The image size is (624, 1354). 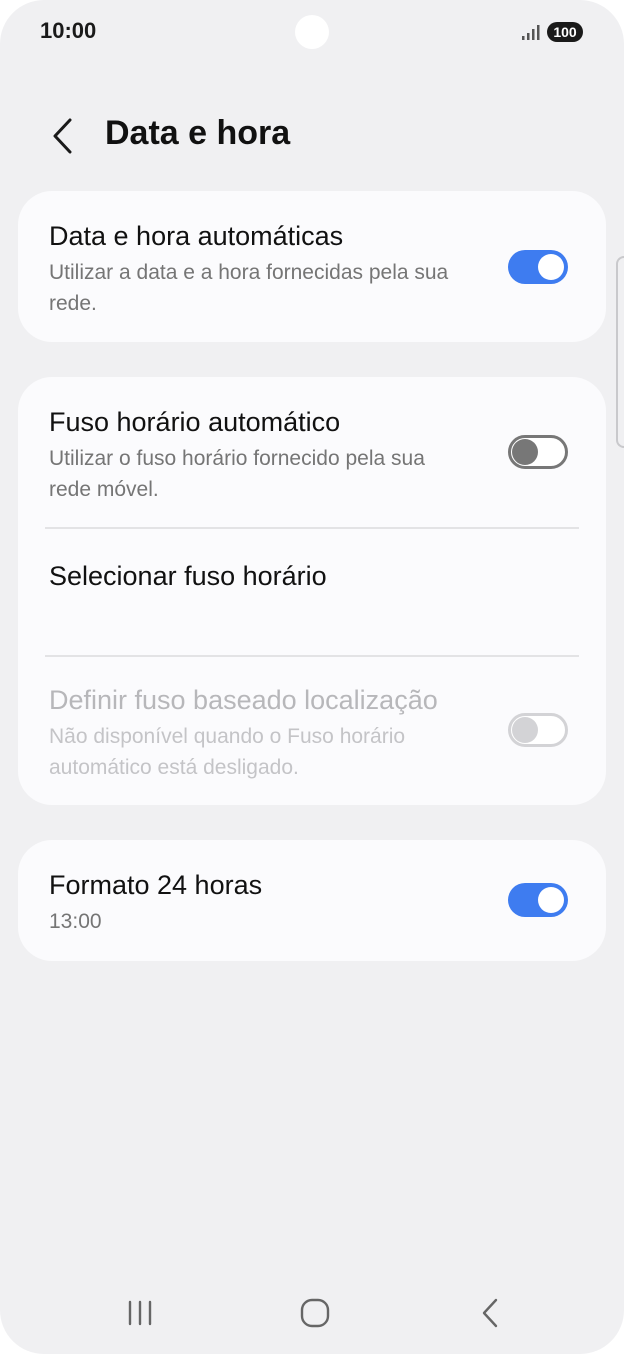 I want to click on setting-row-24h-format: Formato 24 horas 13:00, so click(x=312, y=900).